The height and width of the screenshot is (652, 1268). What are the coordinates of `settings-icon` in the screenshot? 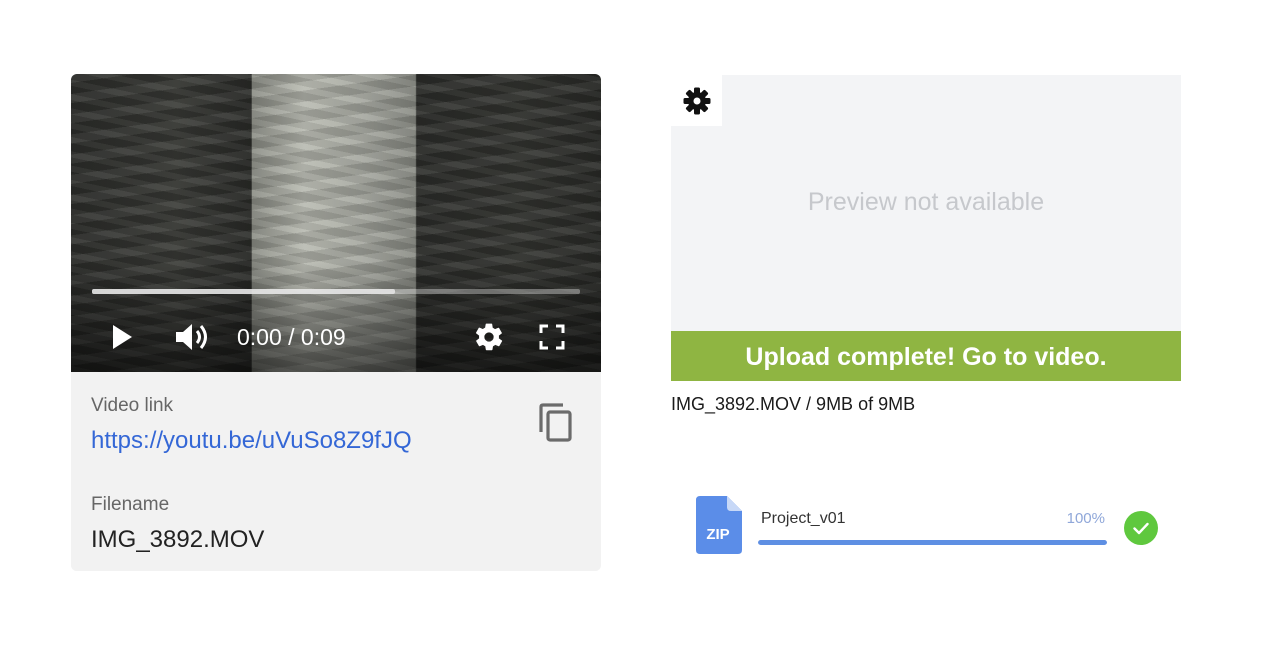 It's located at (489, 337).